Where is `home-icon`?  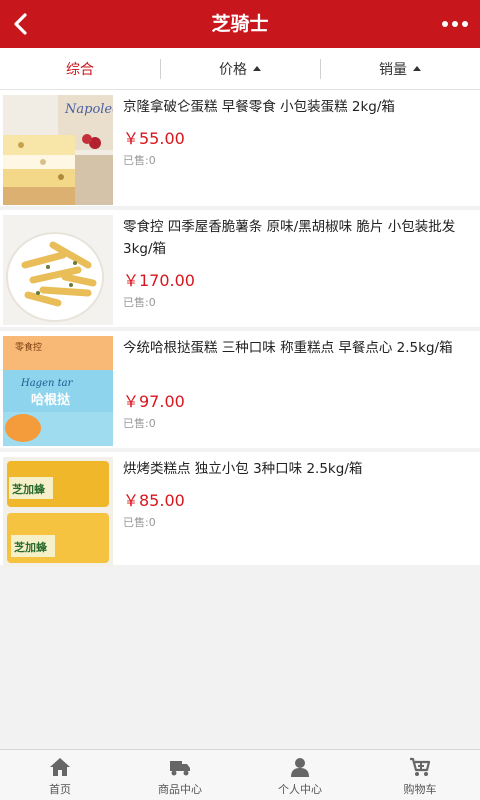 home-icon is located at coordinates (60, 767).